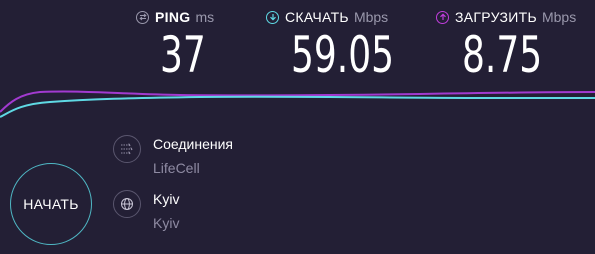 This screenshot has width=595, height=254. What do you see at coordinates (176, 168) in the screenshot?
I see `provider-name: LifeCell` at bounding box center [176, 168].